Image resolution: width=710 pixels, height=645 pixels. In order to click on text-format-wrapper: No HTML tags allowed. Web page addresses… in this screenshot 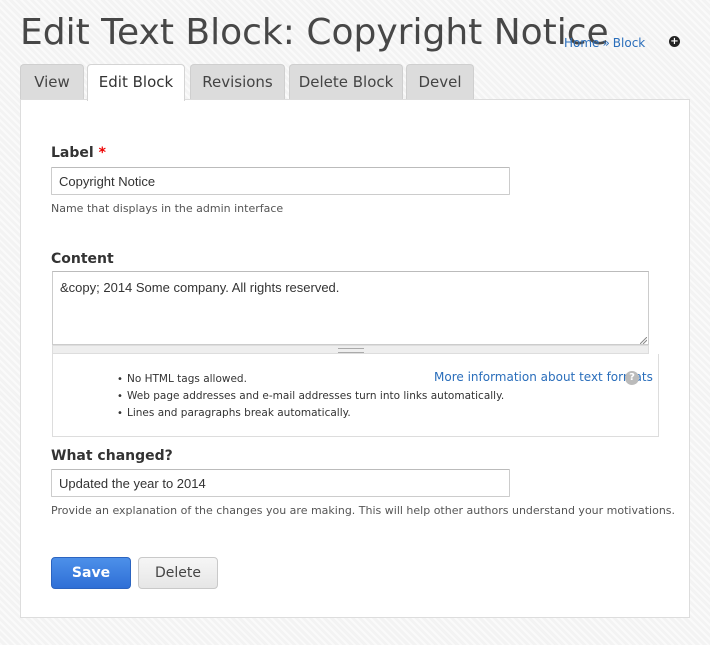, I will do `click(355, 395)`.